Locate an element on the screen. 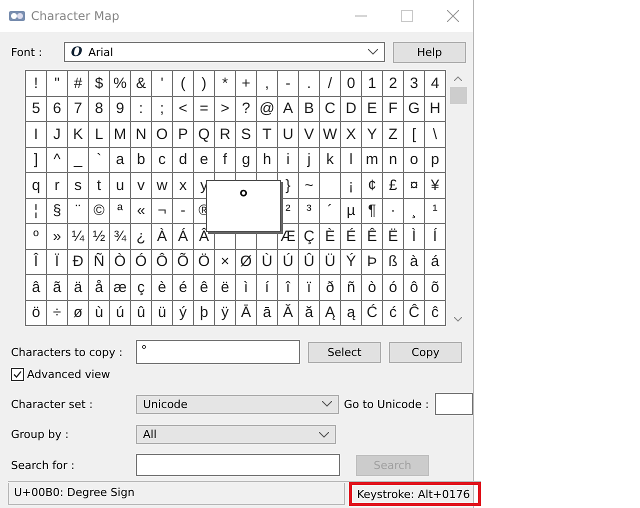 The width and height of the screenshot is (640, 508). character-cell: Æ is located at coordinates (288, 236).